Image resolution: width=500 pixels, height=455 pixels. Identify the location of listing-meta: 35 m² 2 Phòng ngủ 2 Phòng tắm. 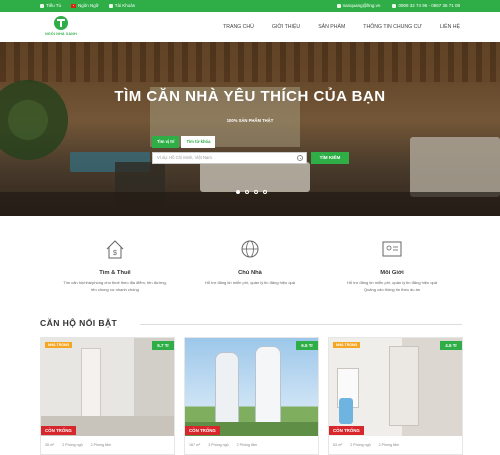
(78, 445).